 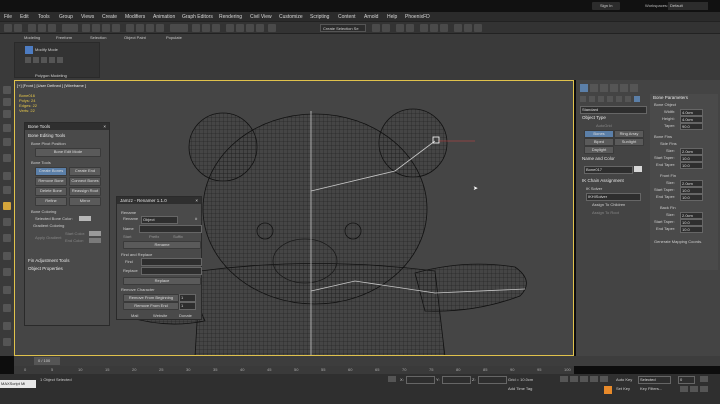 I want to click on remove-bone-button: Remove Bone, so click(x=51, y=181).